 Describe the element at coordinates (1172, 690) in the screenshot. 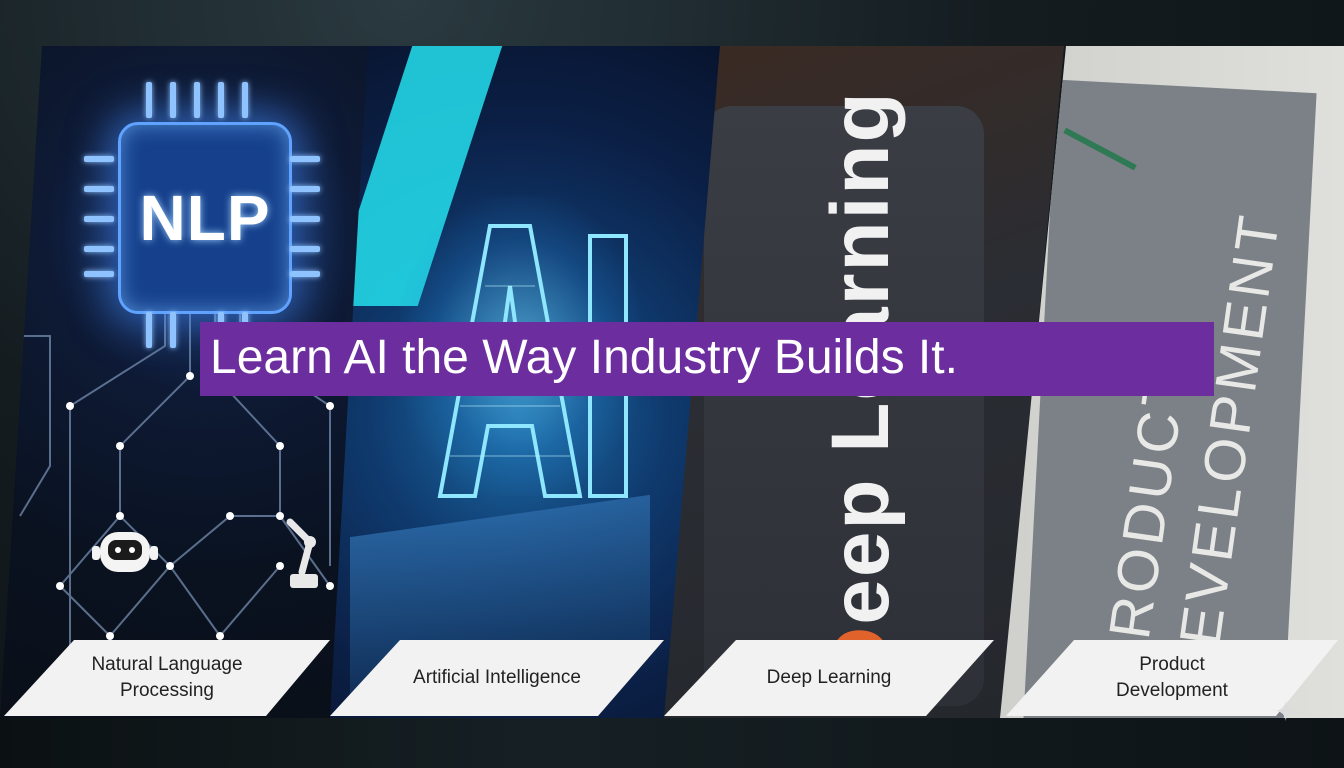

I see `label-pd-line2: Development` at that location.